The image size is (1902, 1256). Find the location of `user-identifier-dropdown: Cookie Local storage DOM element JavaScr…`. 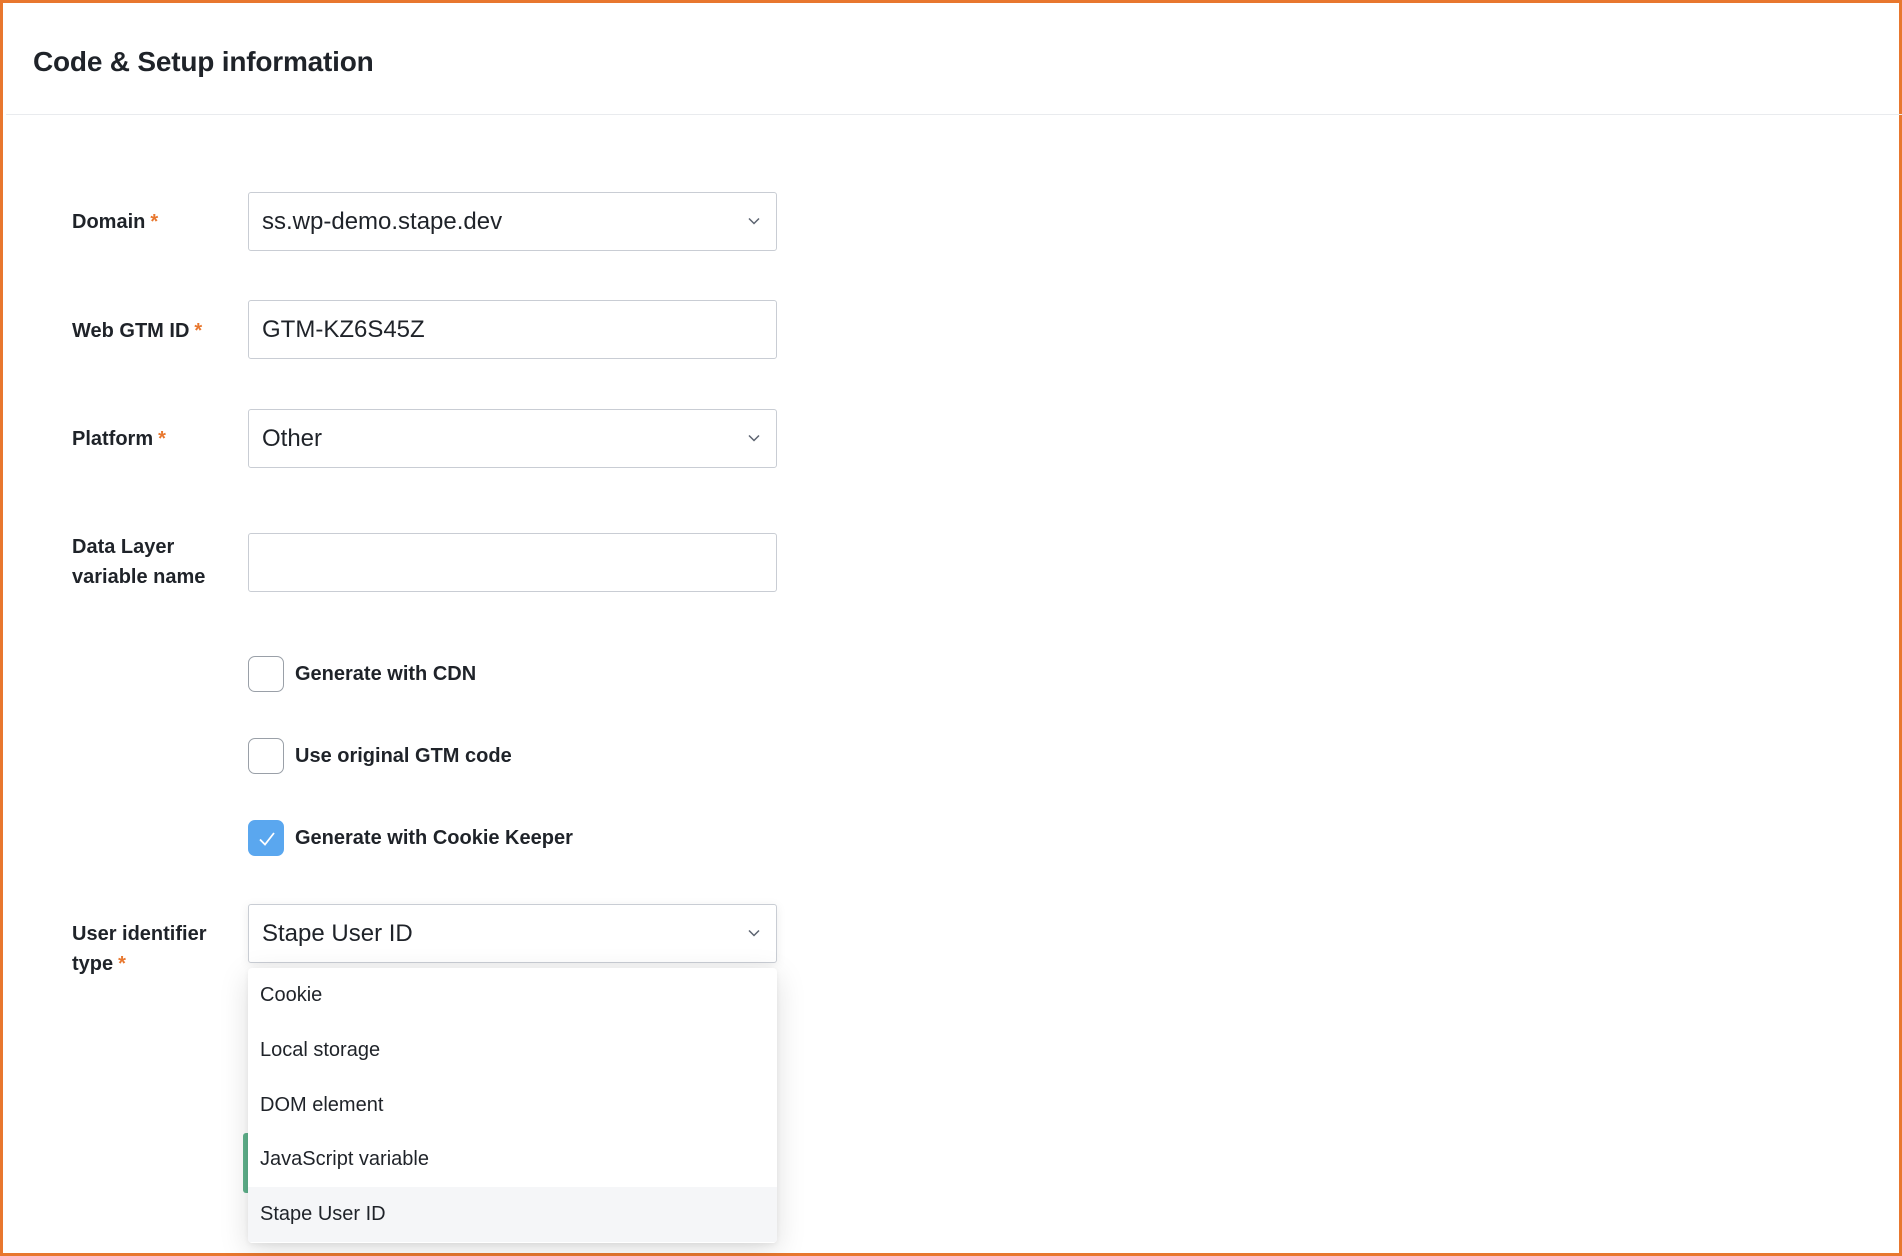

user-identifier-dropdown: Cookie Local storage DOM element JavaScr… is located at coordinates (512, 1105).